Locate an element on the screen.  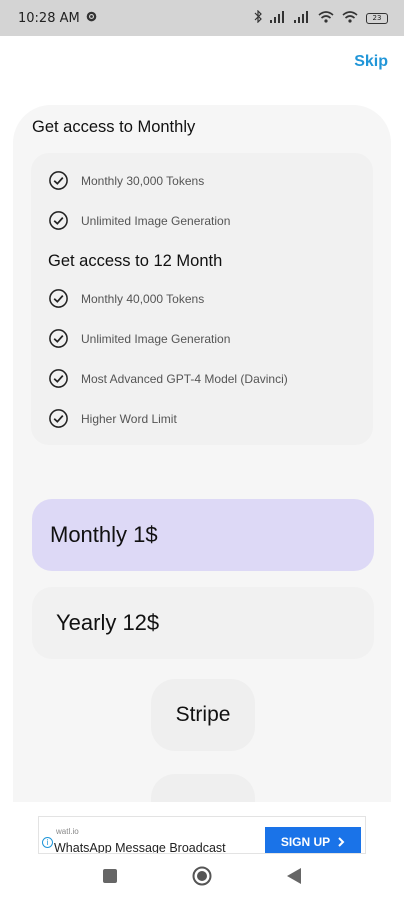
feature-label: Higher Word Limit is located at coordinates (129, 418).